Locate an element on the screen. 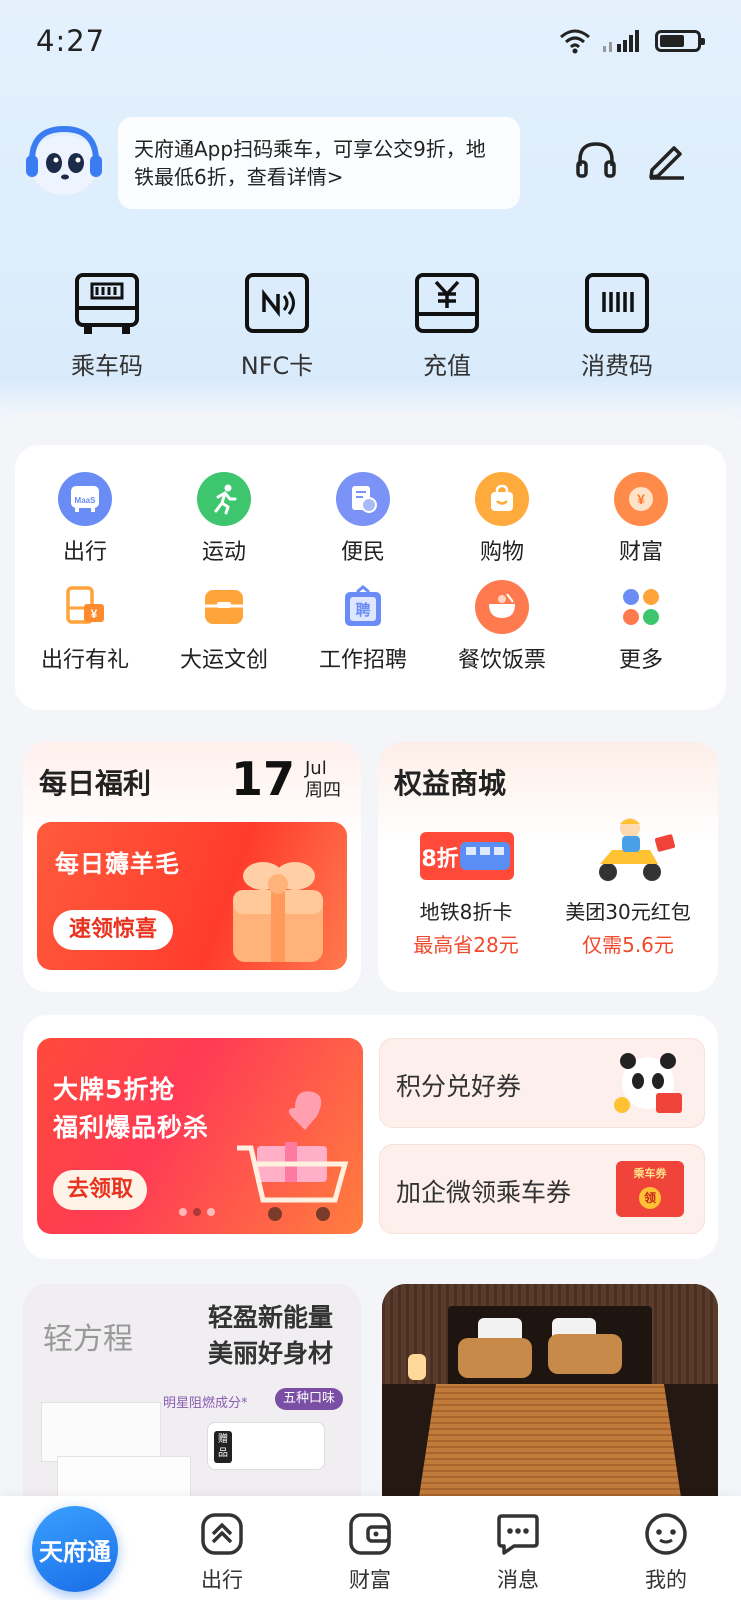 This screenshot has height=1600, width=741. service-bus-gift: ¥ 出行有礼 is located at coordinates (85, 627).